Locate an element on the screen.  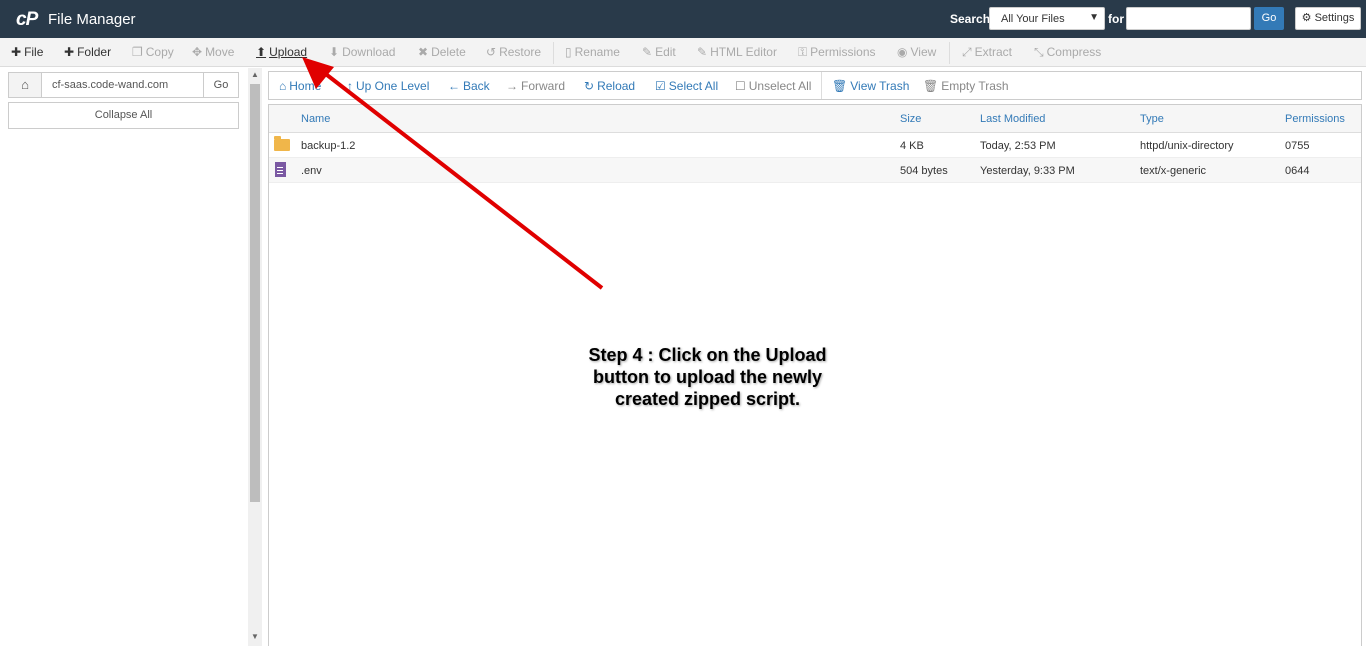
arrow-shaft is located at coordinates (460, 178).